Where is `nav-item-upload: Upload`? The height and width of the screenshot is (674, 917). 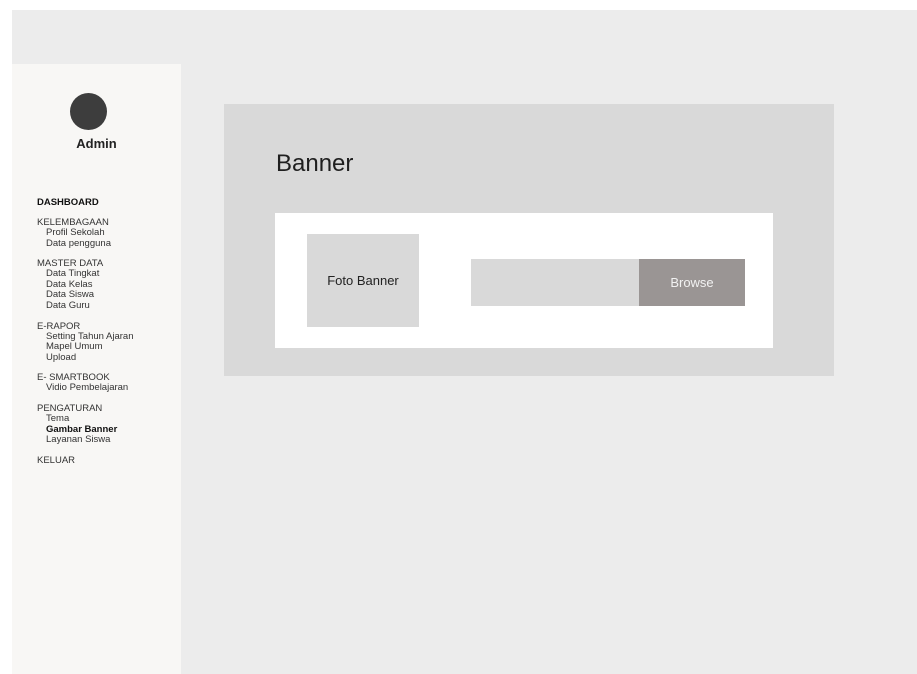 nav-item-upload: Upload is located at coordinates (85, 358).